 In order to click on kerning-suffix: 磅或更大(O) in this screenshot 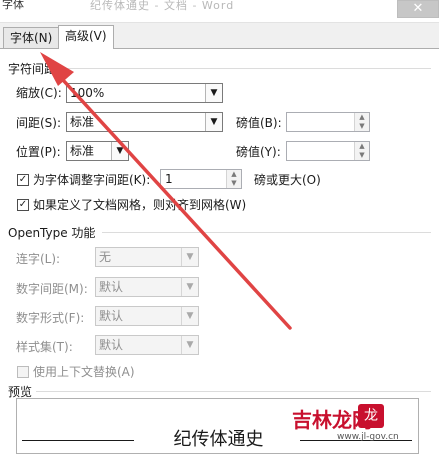, I will do `click(287, 180)`.